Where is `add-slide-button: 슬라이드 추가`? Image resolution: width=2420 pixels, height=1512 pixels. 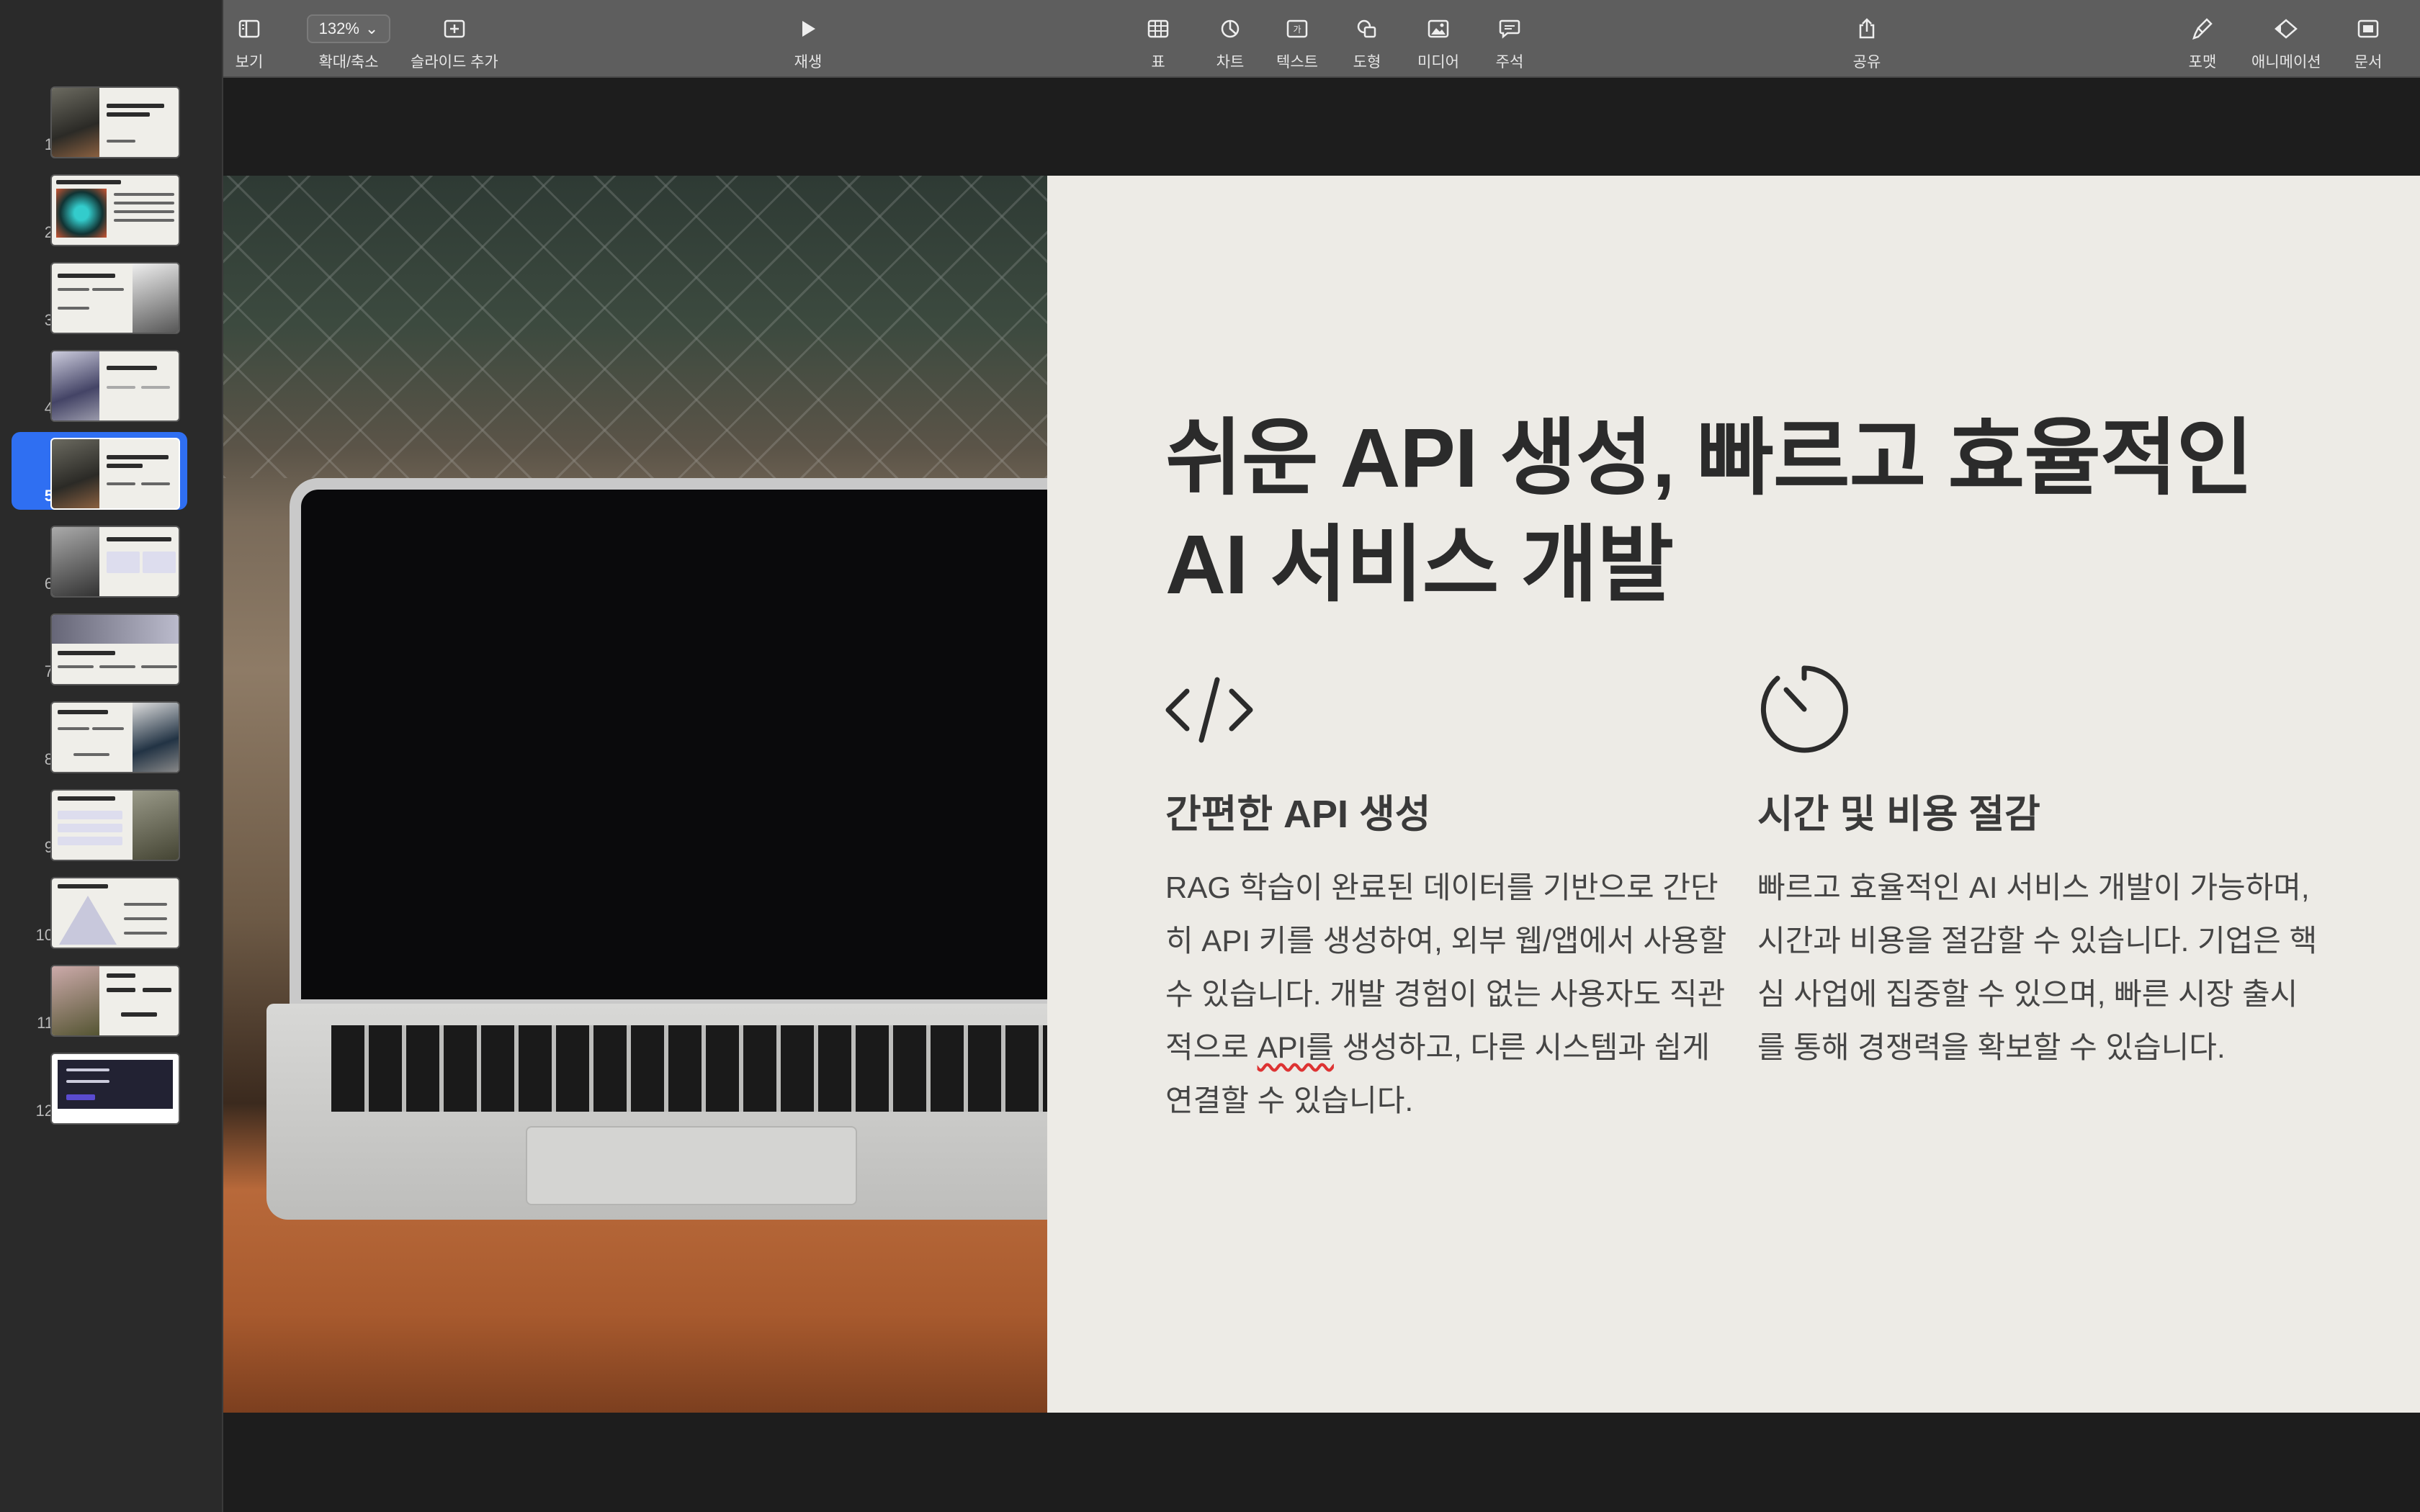 add-slide-button: 슬라이드 추가 is located at coordinates (454, 43).